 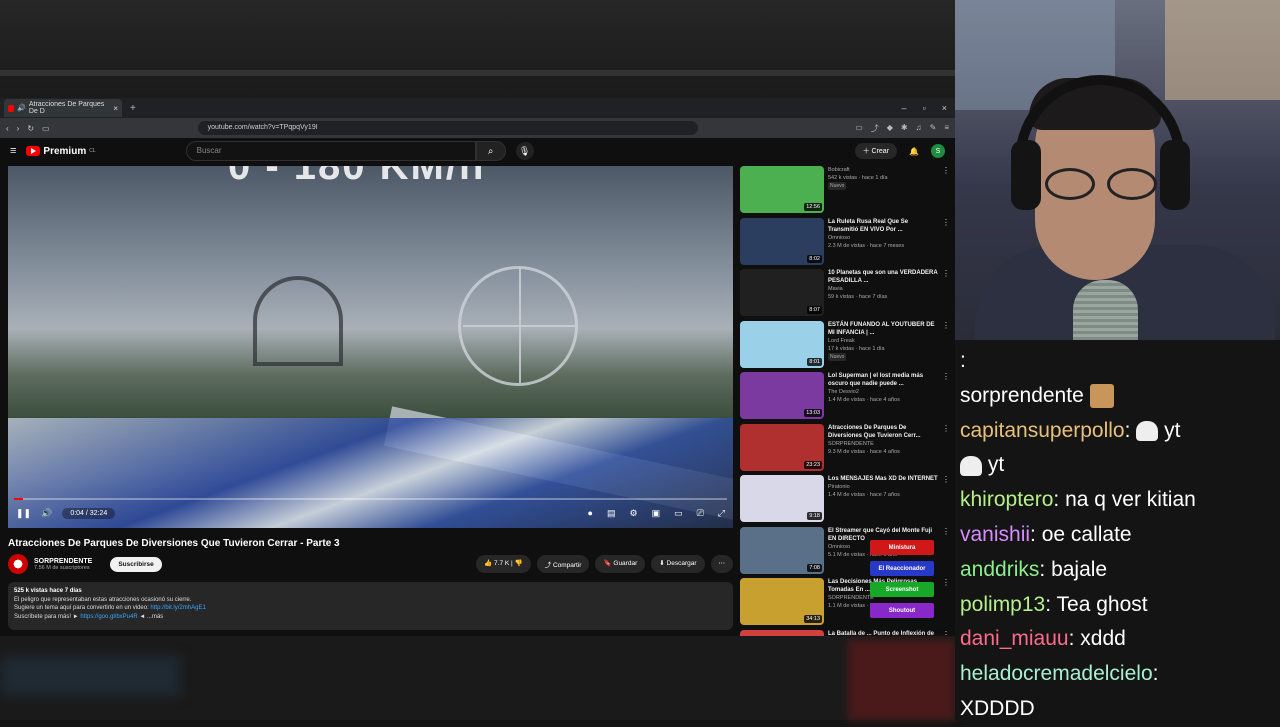 I want to click on chat-username: capitansuperpollo, so click(x=1042, y=430).